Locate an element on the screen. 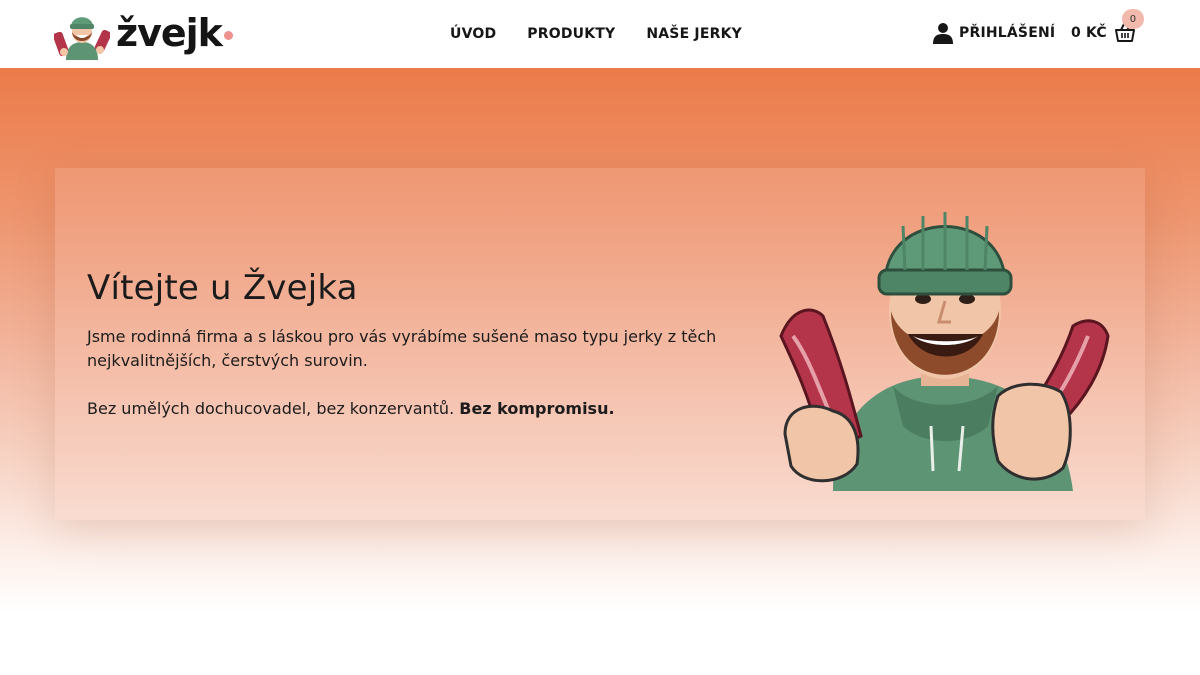 The width and height of the screenshot is (1200, 675). cart-count-badge: 0 is located at coordinates (1132, 19).